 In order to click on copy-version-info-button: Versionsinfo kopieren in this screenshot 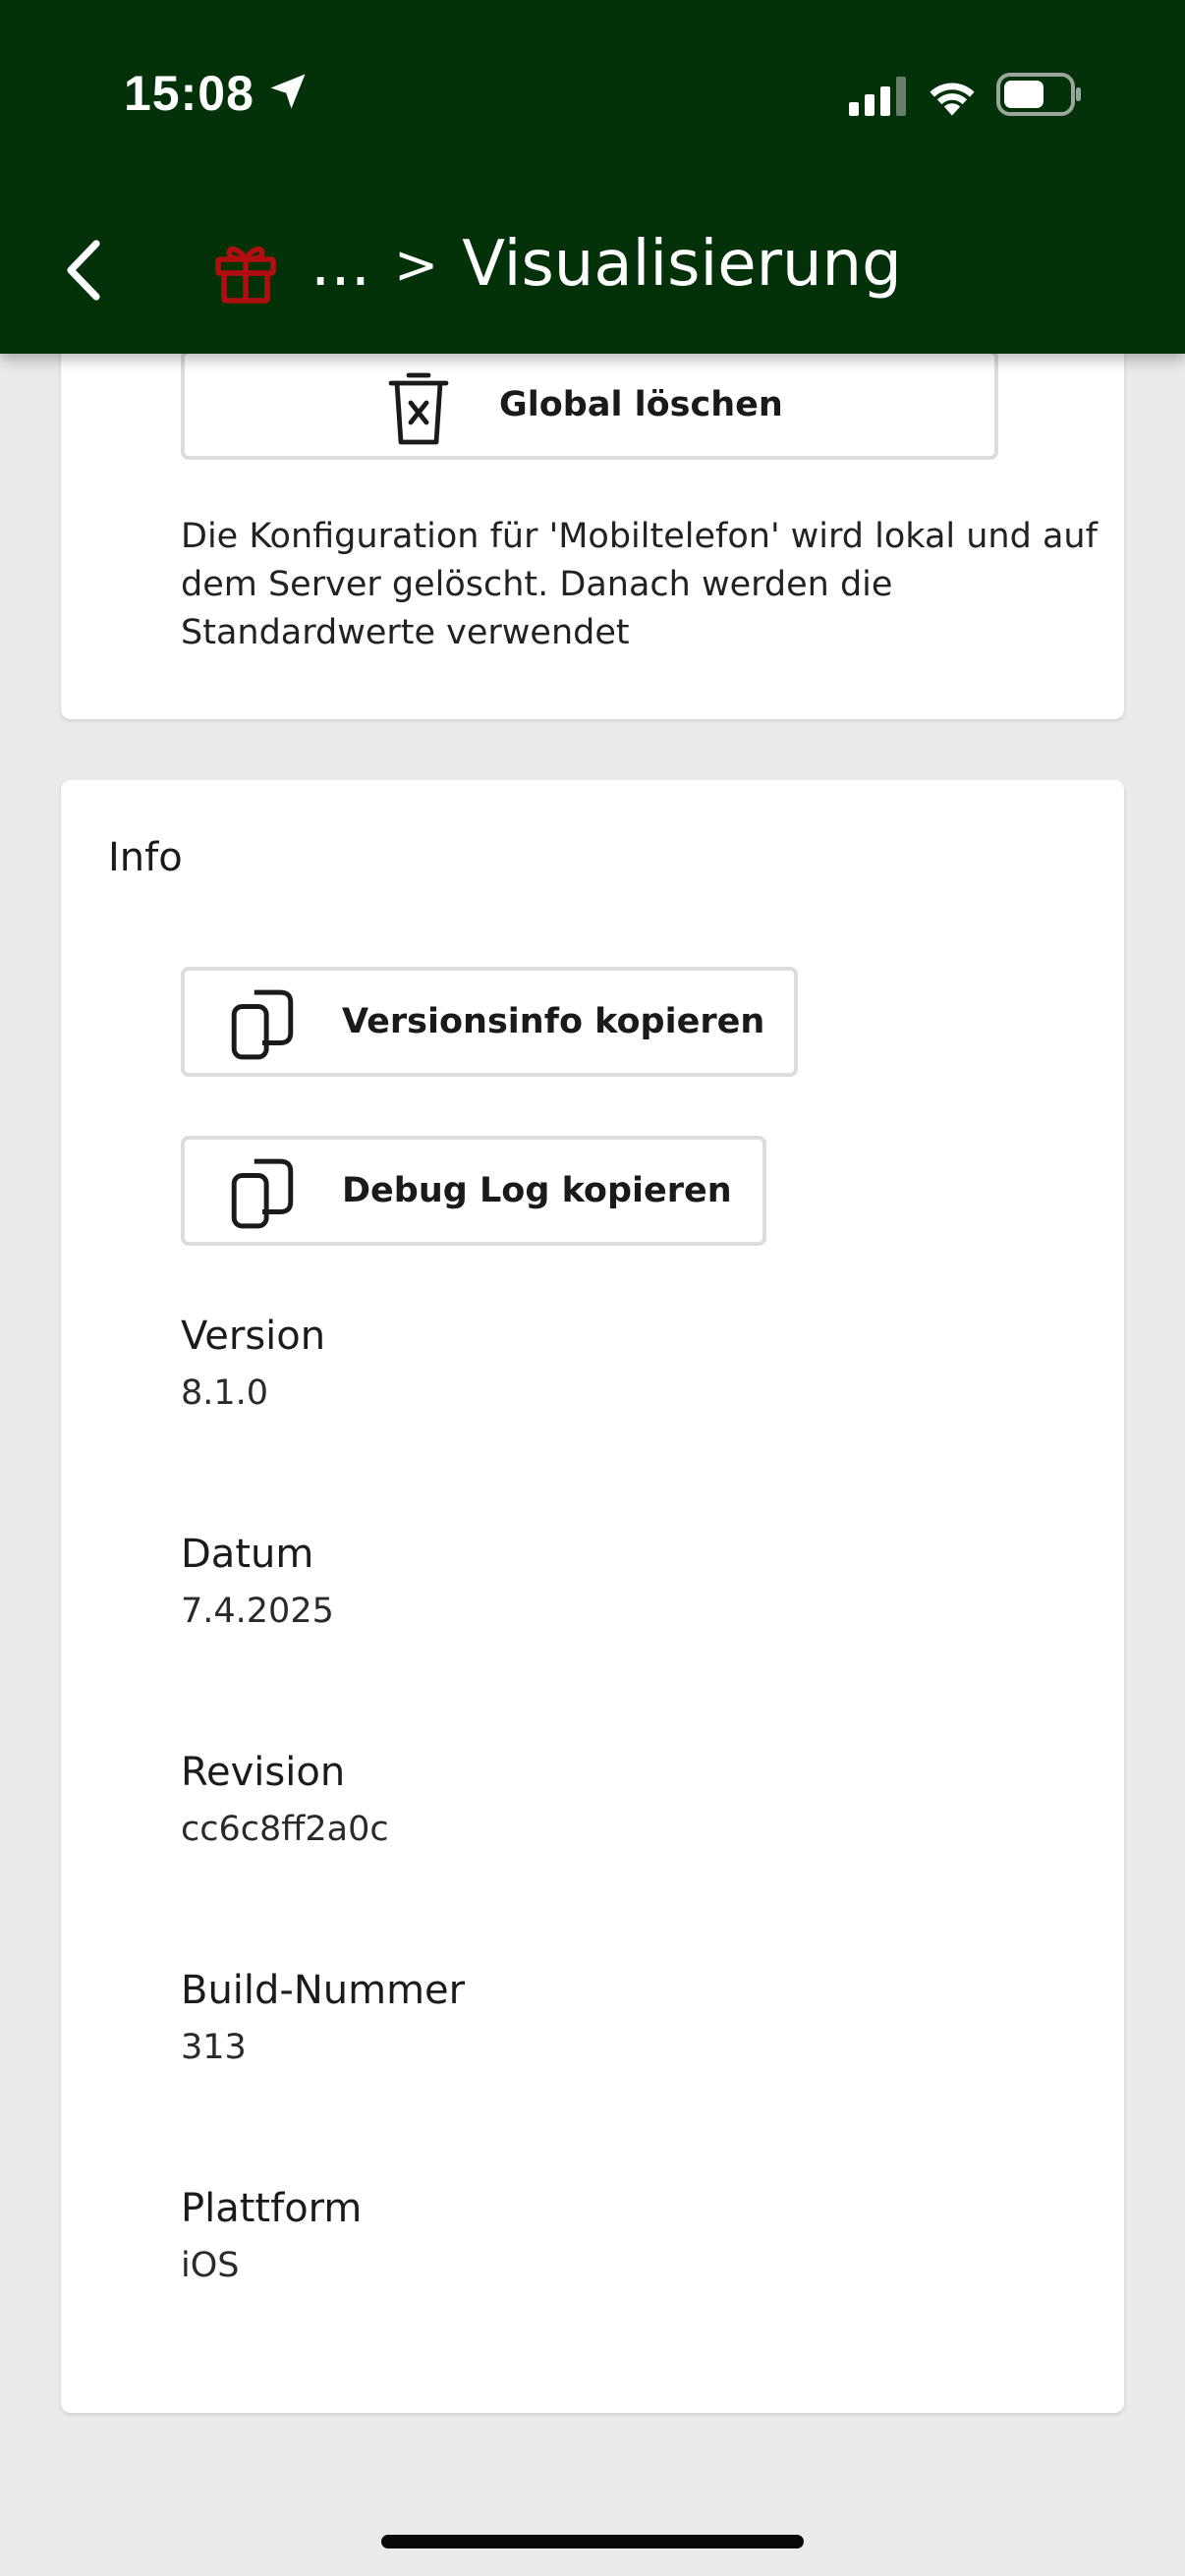, I will do `click(490, 1022)`.